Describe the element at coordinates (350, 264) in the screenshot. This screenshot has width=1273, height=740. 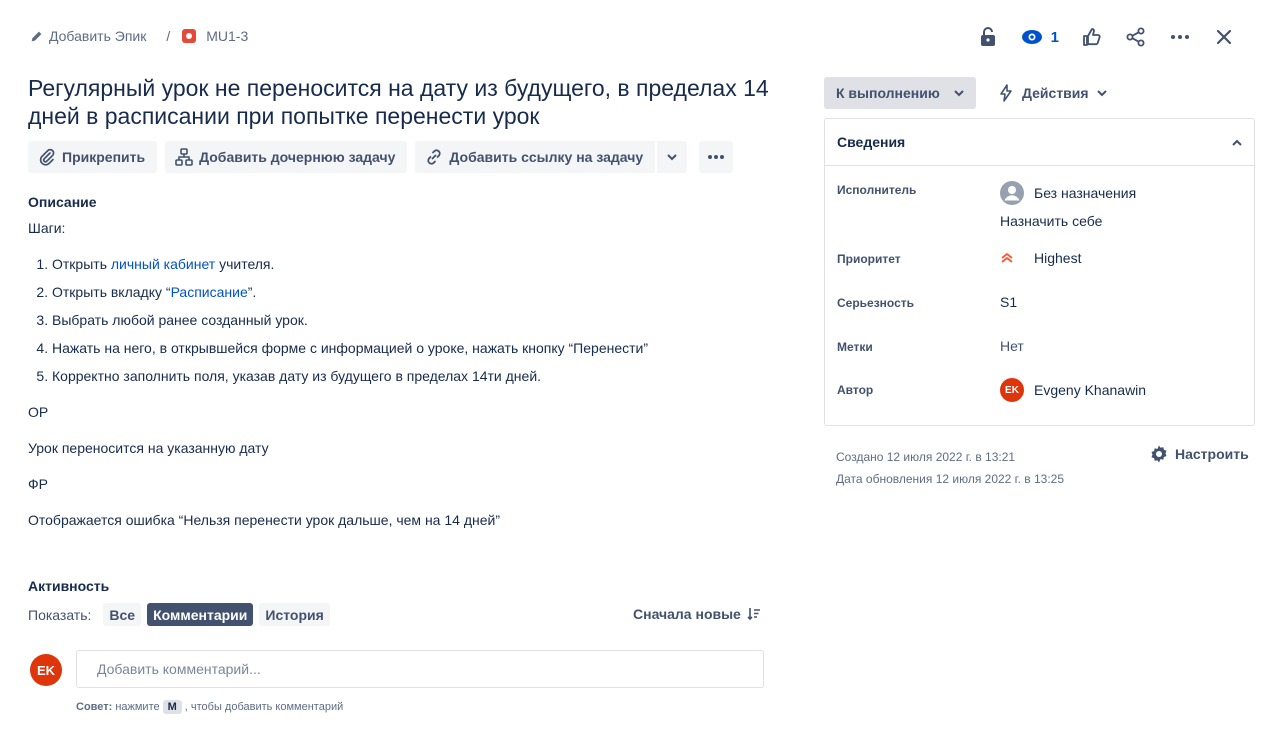
I see `list-item: Открыть личный кабинет учителя.` at that location.